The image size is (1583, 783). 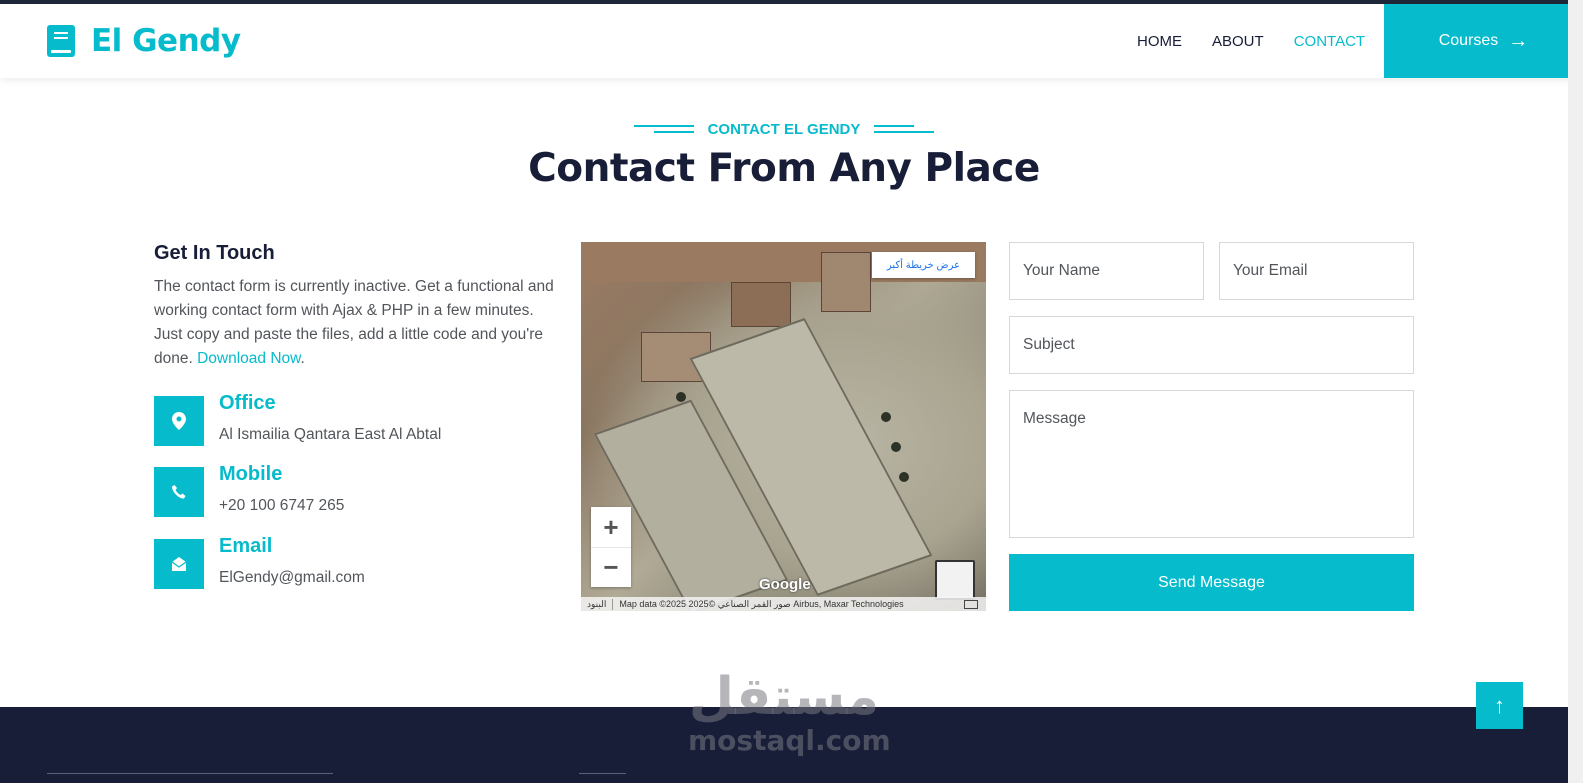 I want to click on arrow-right-icon: →, so click(x=1518, y=40).